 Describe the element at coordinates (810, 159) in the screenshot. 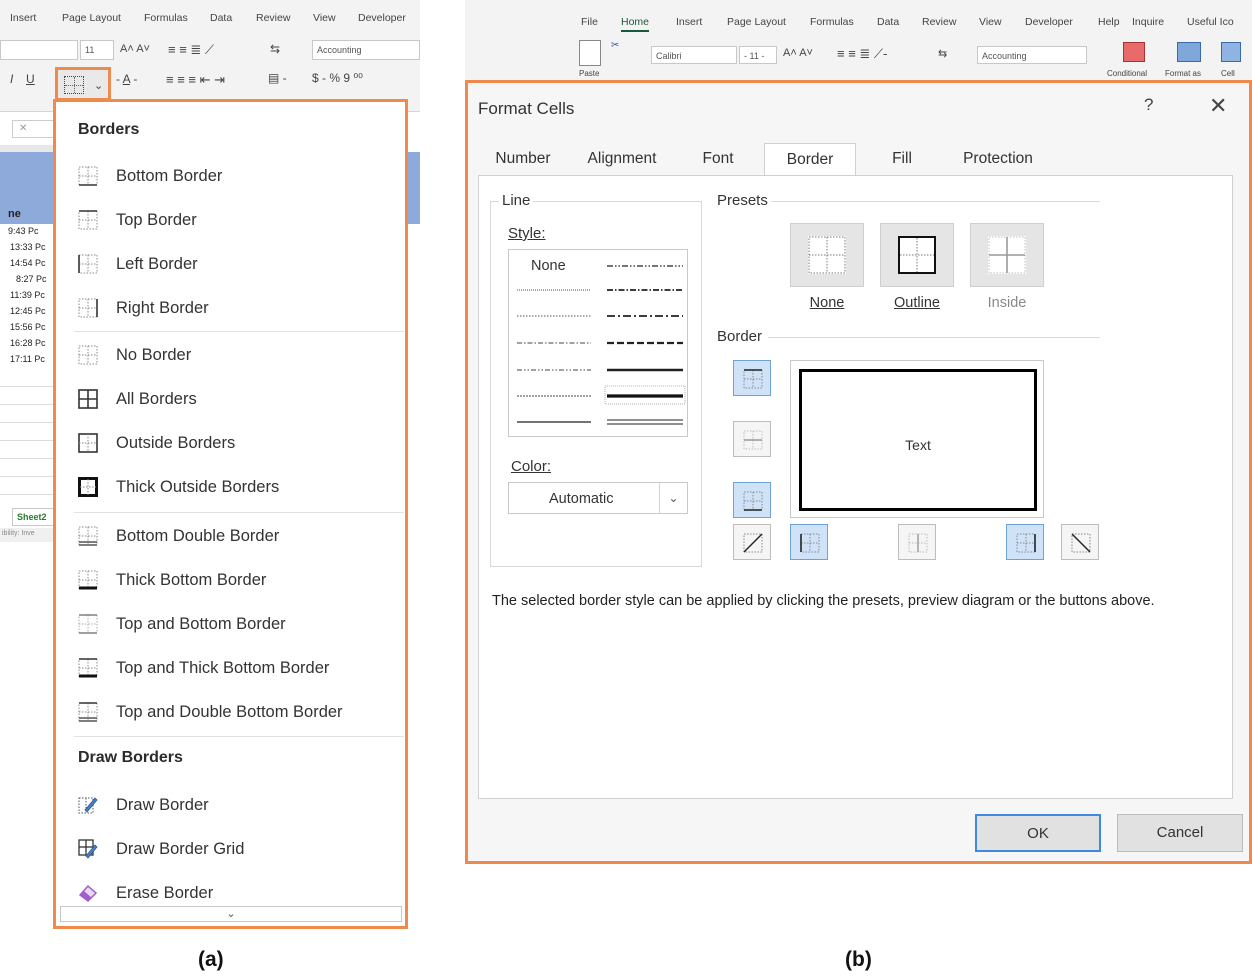

I see `tab-border: Border` at that location.